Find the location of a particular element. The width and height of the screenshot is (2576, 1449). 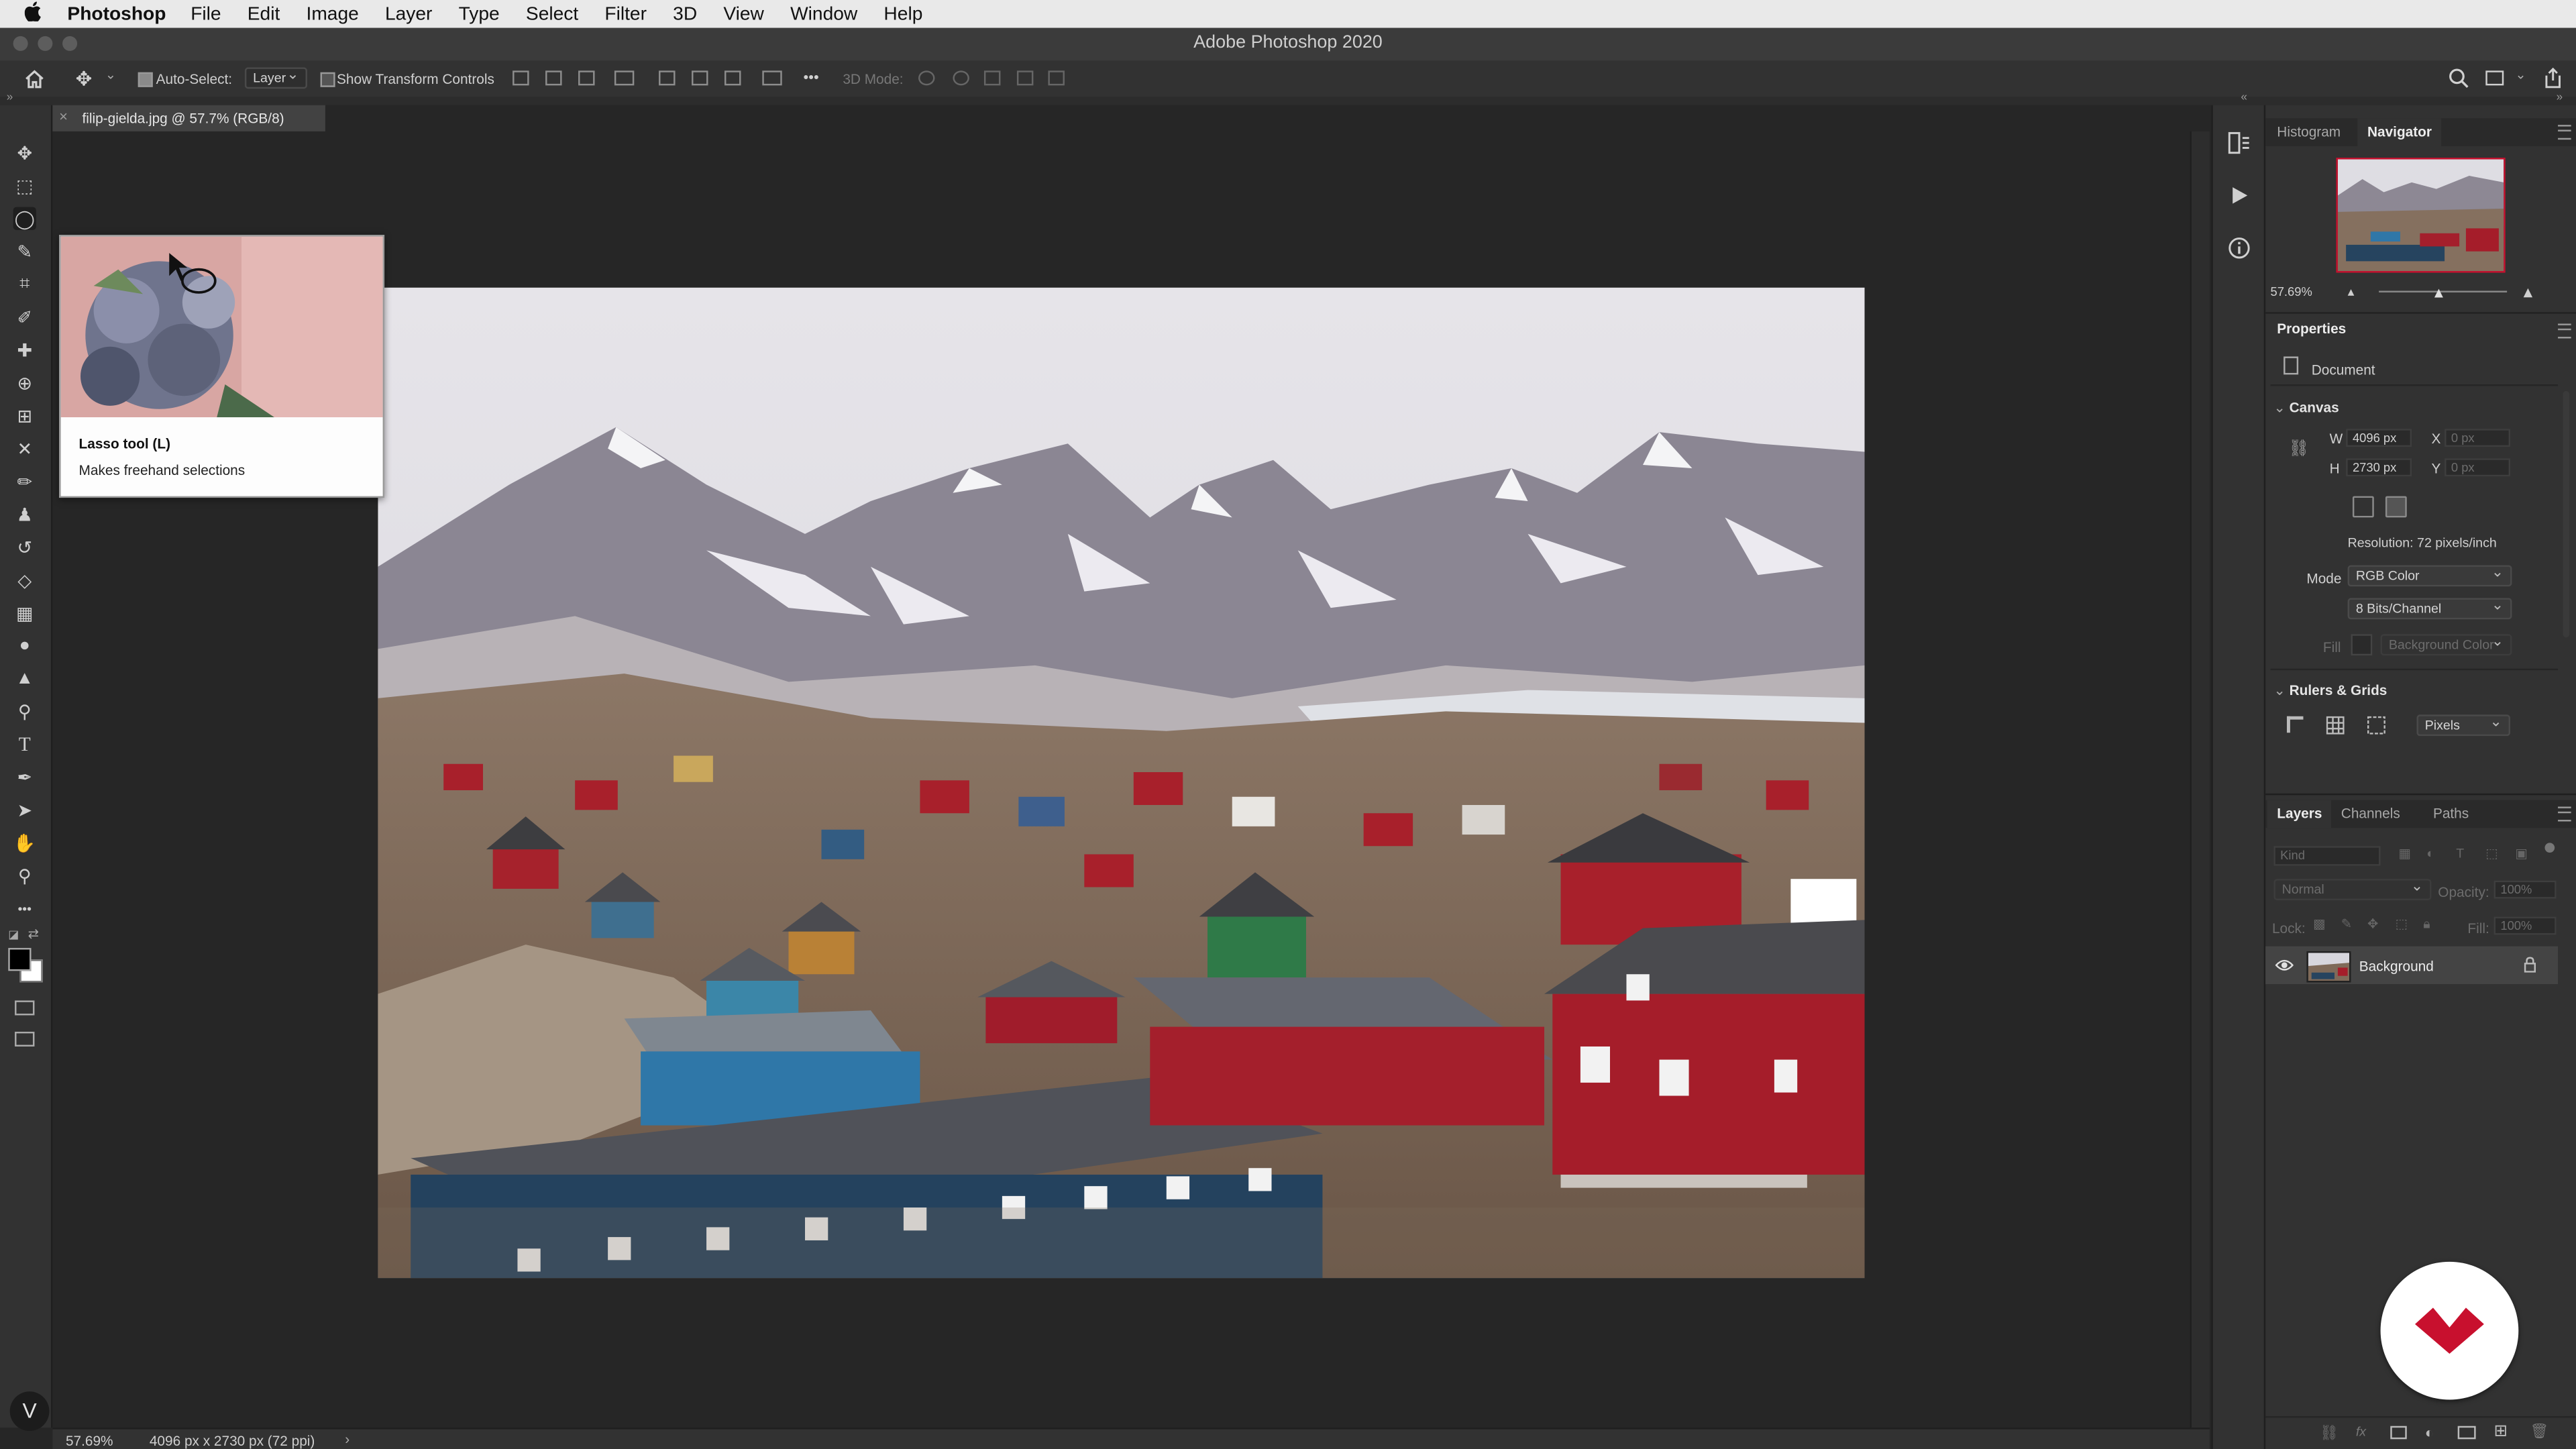

actions-play-icon is located at coordinates (2239, 195).